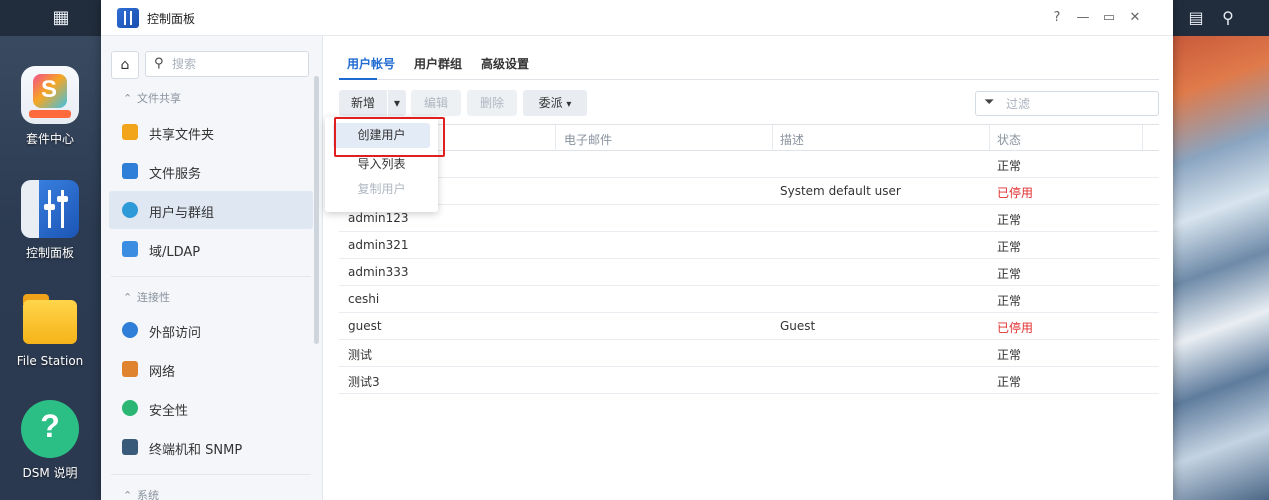 This screenshot has width=1269, height=500. Describe the element at coordinates (588, 139) in the screenshot. I see `column-header-email: 电子邮件` at that location.